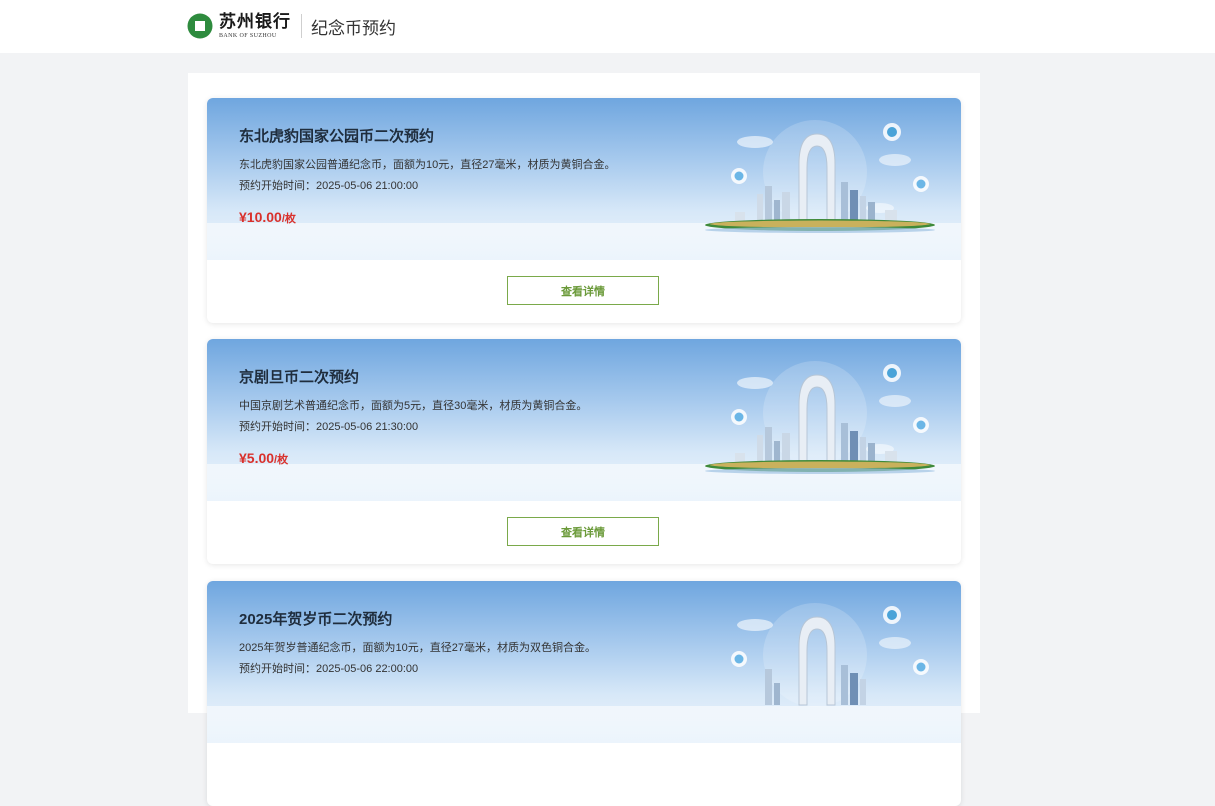 Image resolution: width=1215 pixels, height=806 pixels. Describe the element at coordinates (301, 26) in the screenshot. I see `header-divider` at that location.